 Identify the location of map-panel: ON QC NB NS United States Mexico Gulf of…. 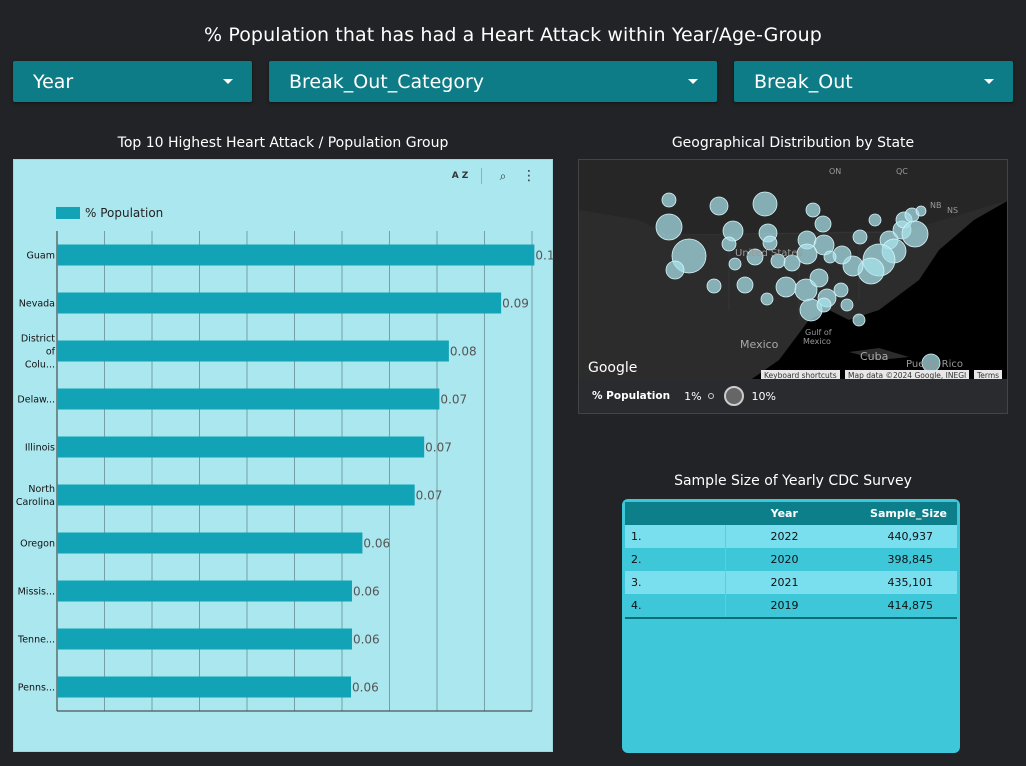
(793, 286).